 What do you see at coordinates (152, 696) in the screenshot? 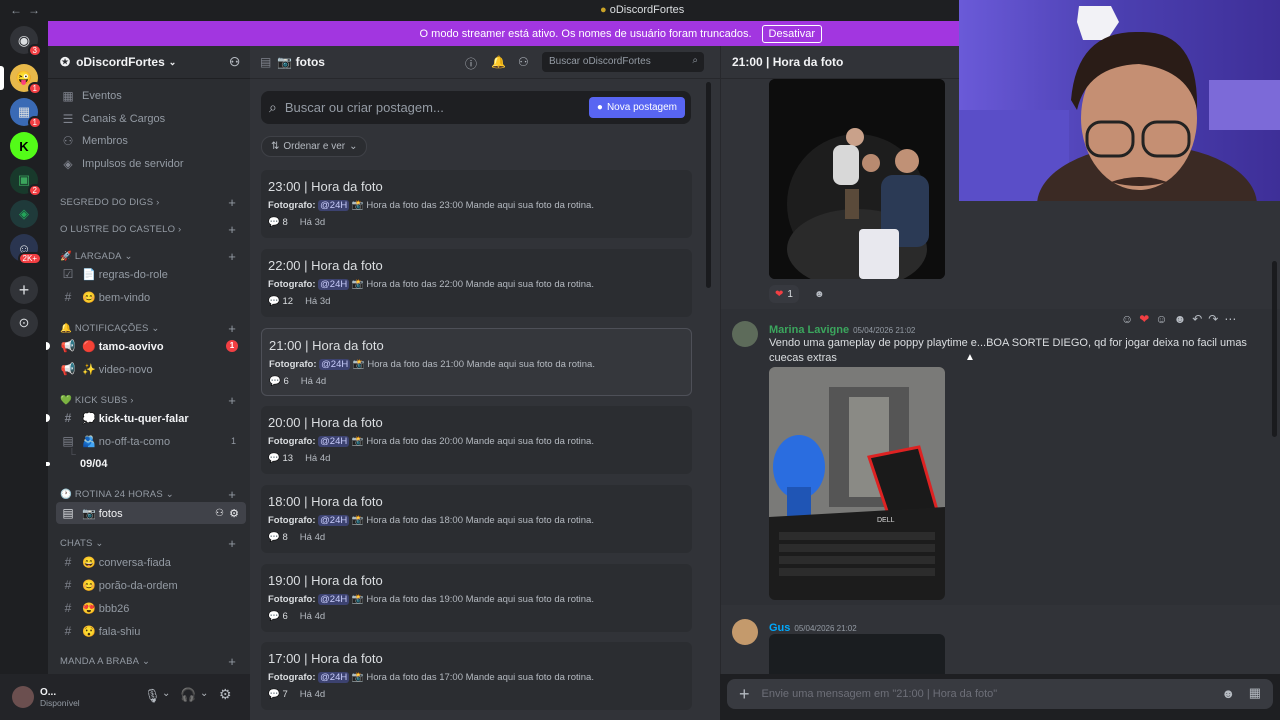
I see `microphone-icon: 🎙` at bounding box center [152, 696].